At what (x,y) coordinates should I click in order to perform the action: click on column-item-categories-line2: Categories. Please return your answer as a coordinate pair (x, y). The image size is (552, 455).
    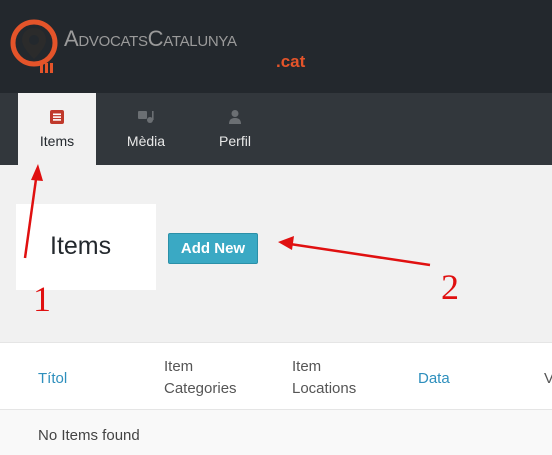
    Looking at the image, I should click on (200, 388).